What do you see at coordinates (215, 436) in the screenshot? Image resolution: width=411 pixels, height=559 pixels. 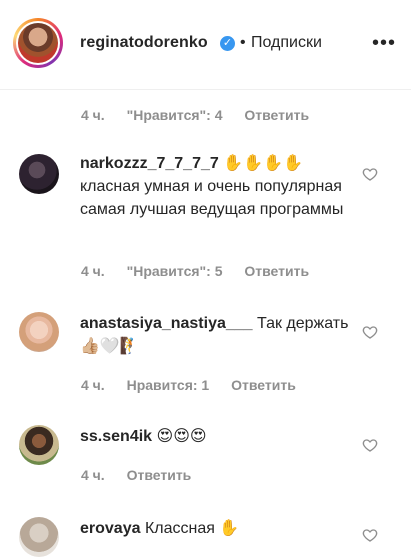 I see `comment-text: ss.sen4ik 😍😍😍` at bounding box center [215, 436].